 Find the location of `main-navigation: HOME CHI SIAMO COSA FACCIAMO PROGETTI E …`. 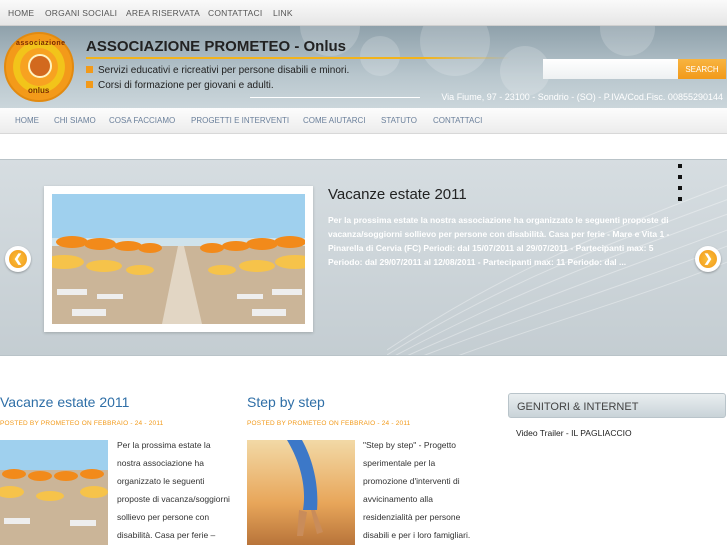

main-navigation: HOME CHI SIAMO COSA FACCIAMO PROGETTI E … is located at coordinates (363, 121).